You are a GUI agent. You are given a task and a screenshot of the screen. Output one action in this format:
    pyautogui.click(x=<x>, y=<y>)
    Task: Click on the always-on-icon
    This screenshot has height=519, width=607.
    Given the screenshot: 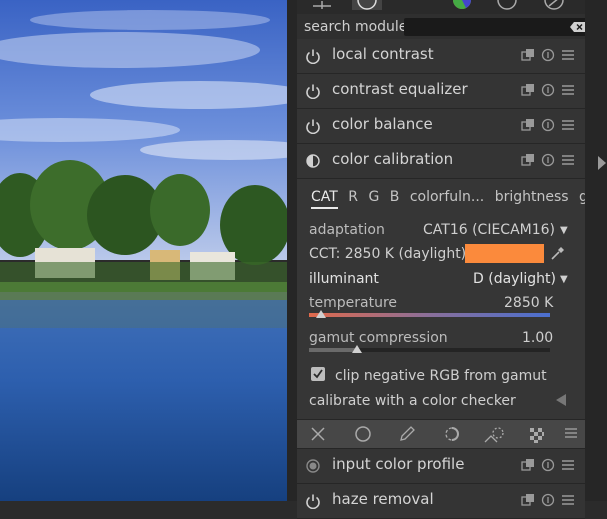 What is the action you would take?
    pyautogui.click(x=313, y=466)
    